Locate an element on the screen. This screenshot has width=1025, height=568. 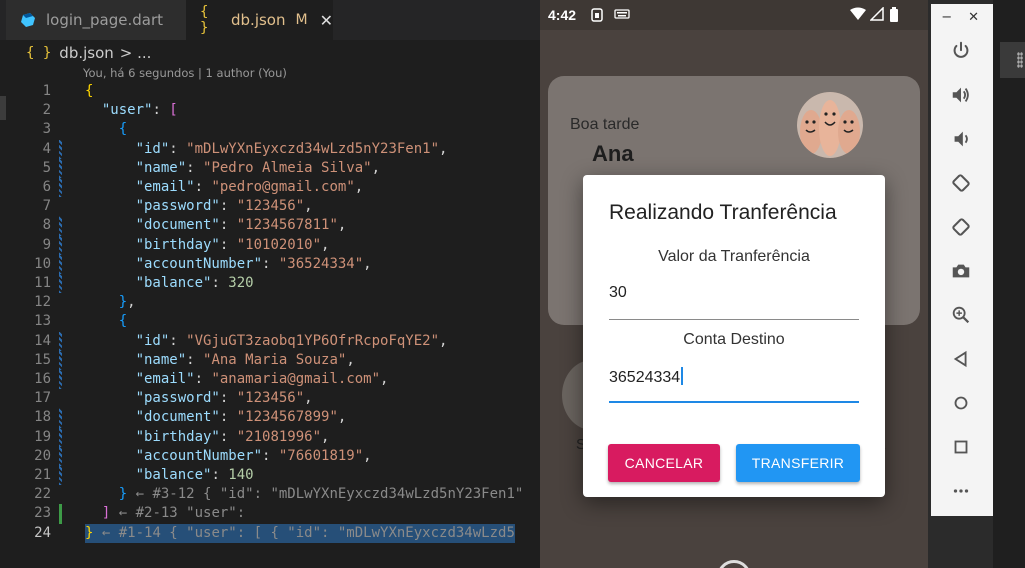
line-number: 9 is located at coordinates (46, 244).